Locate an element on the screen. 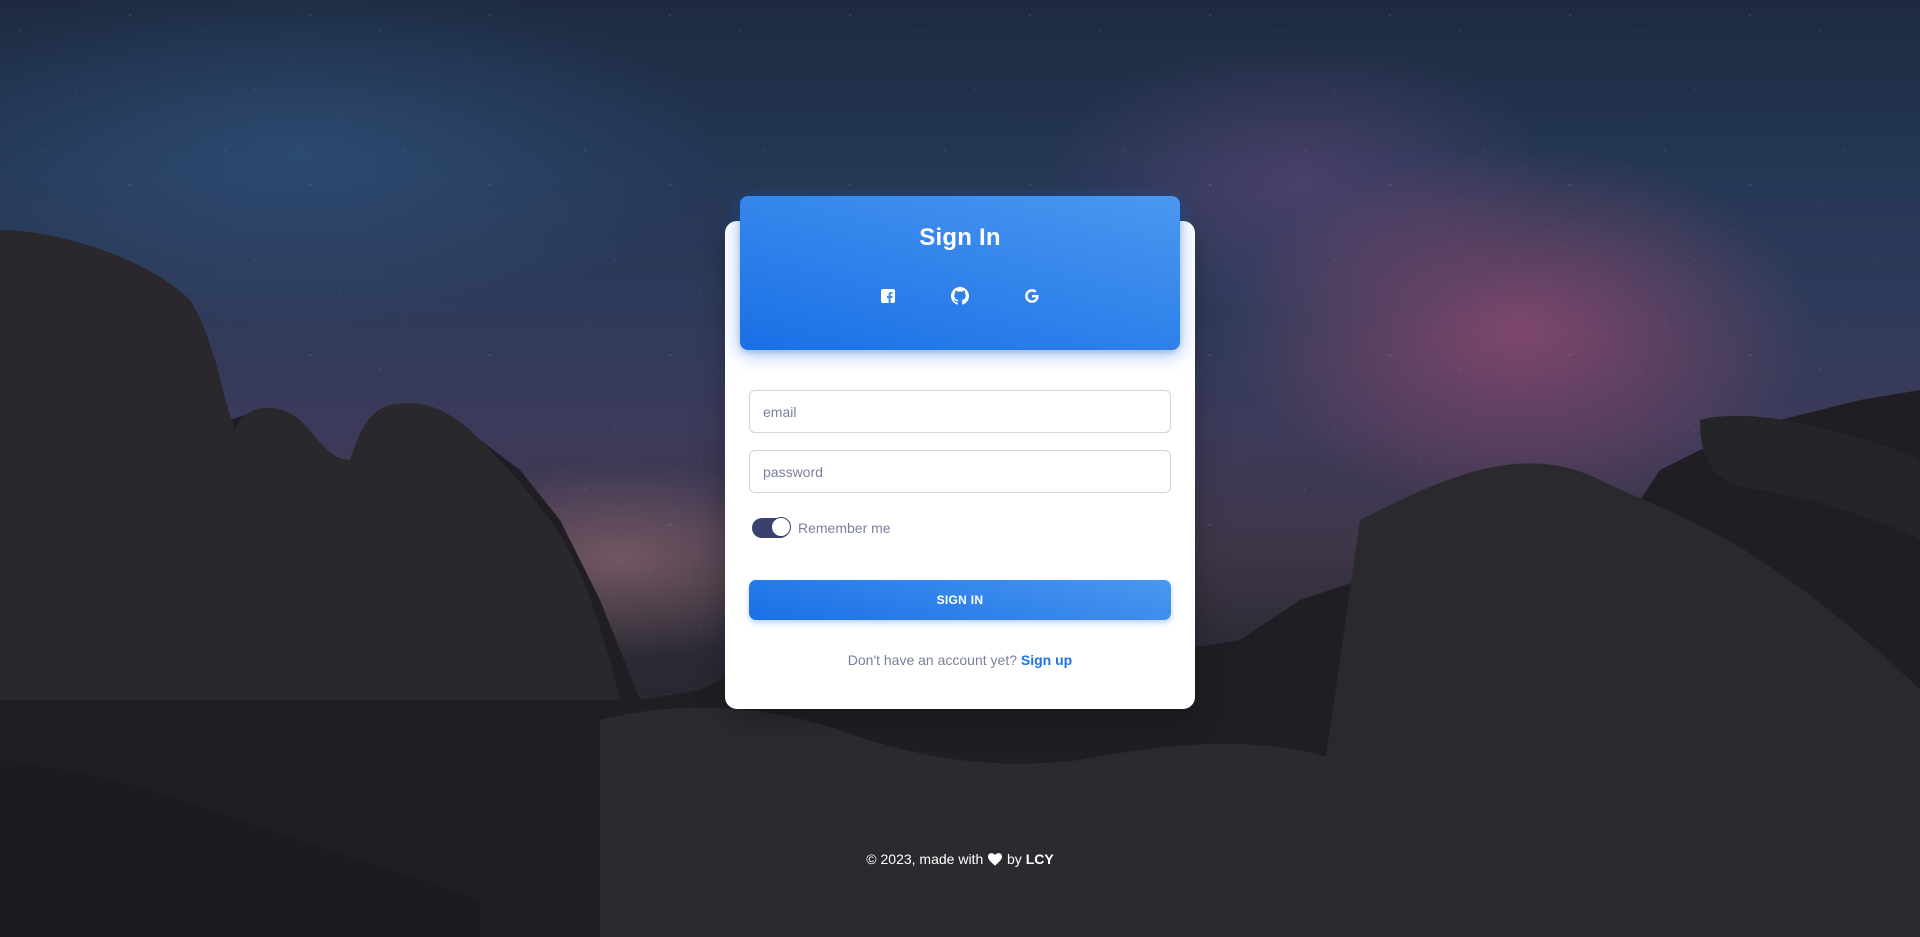 Image resolution: width=1920 pixels, height=937 pixels. heart-icon is located at coordinates (995, 859).